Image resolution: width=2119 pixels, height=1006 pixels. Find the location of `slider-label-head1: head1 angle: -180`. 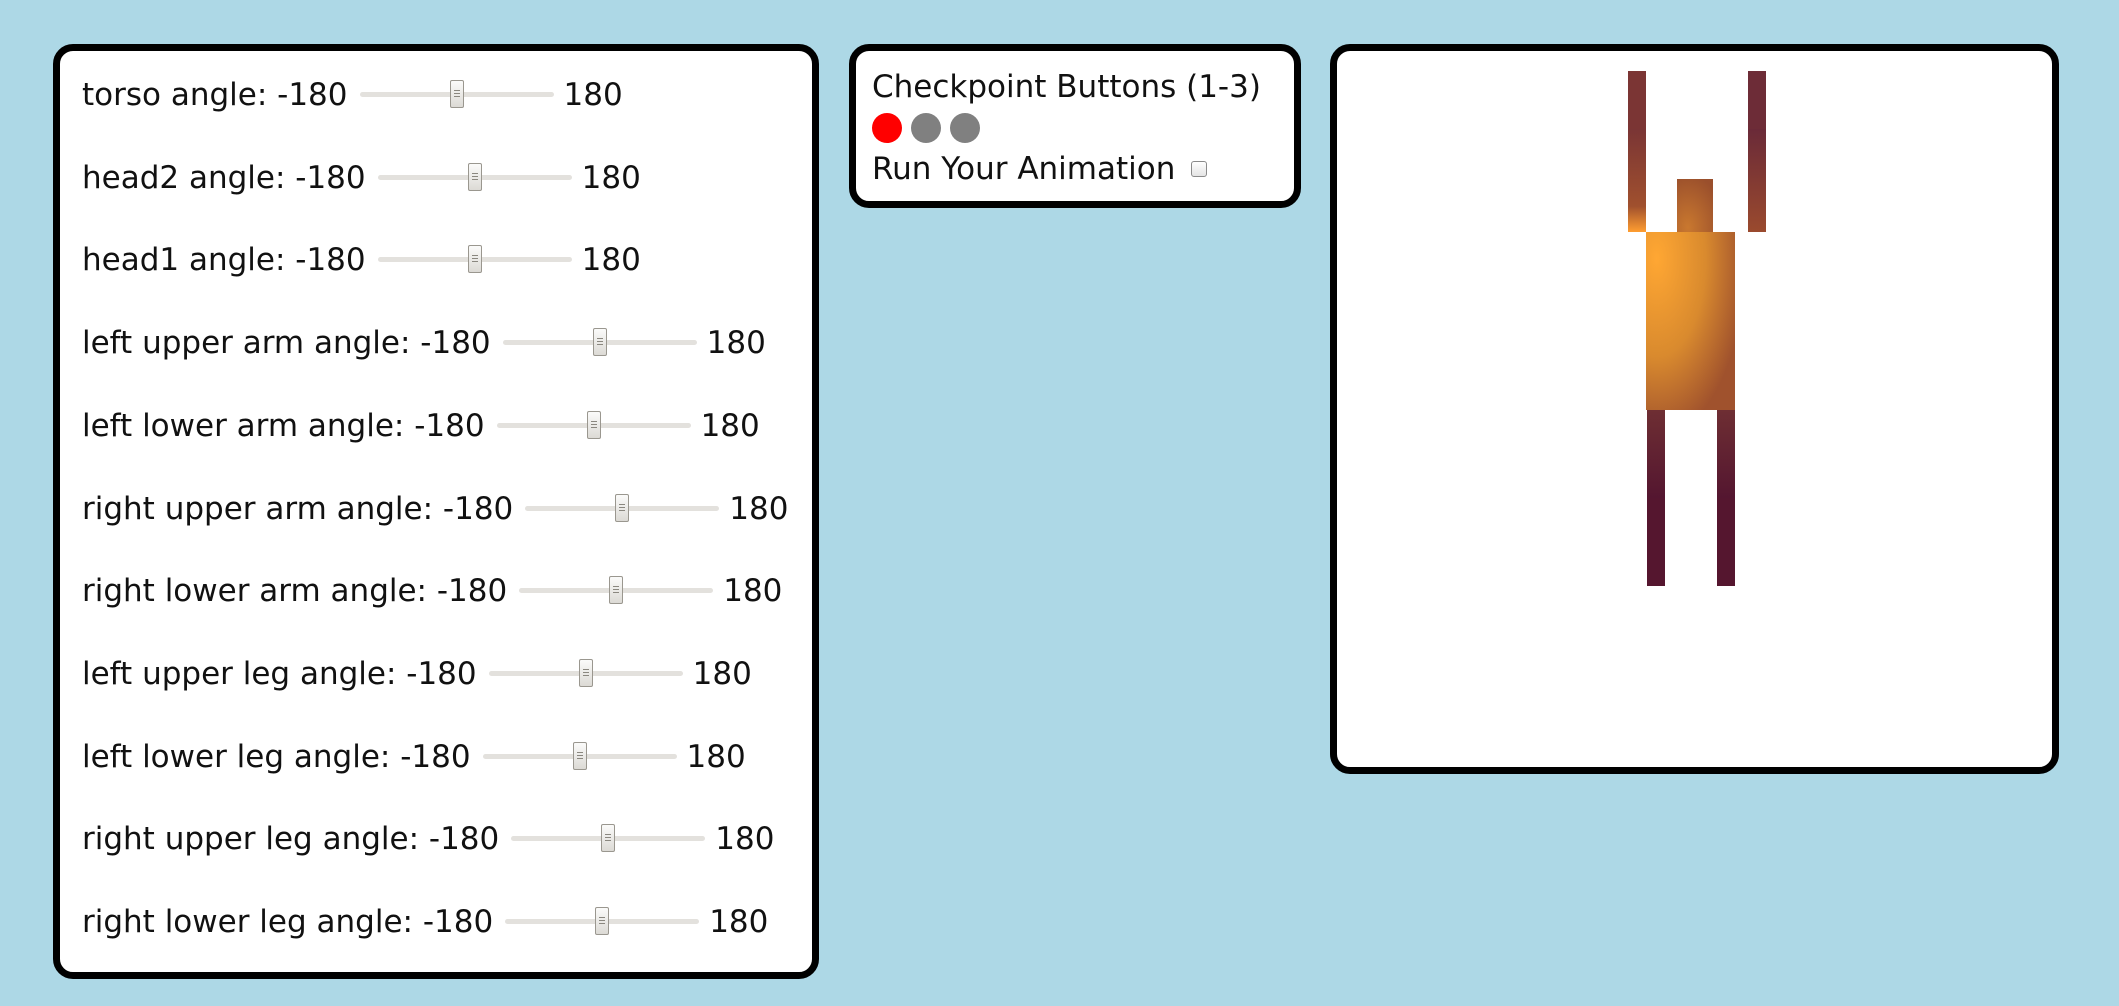

slider-label-head1: head1 angle: -180 is located at coordinates (224, 260).